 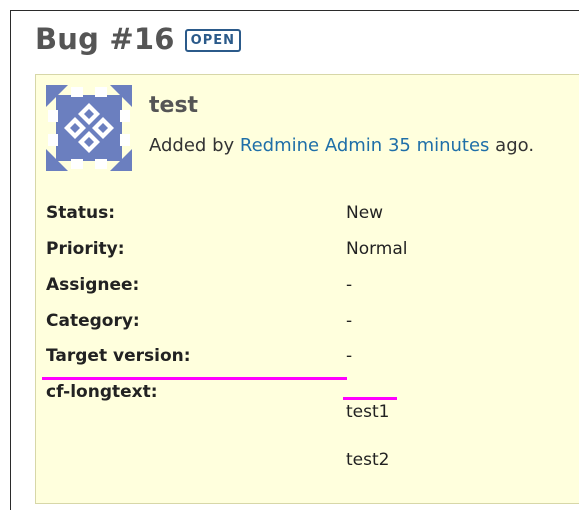 I want to click on avatar, so click(x=89, y=128).